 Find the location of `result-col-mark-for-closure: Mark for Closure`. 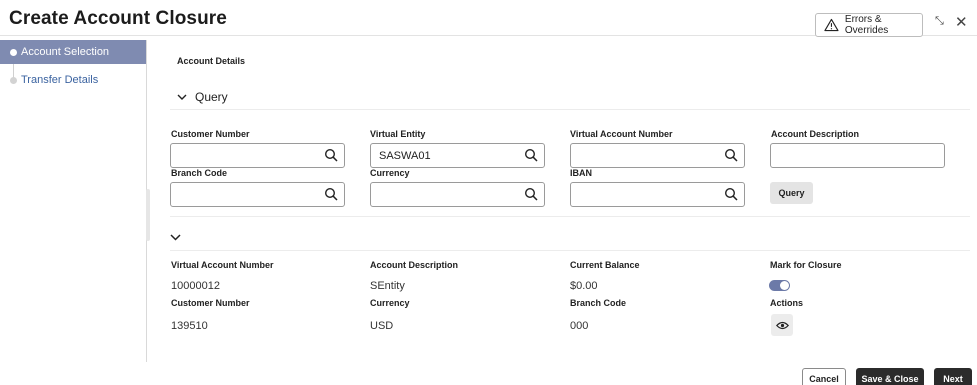

result-col-mark-for-closure: Mark for Closure is located at coordinates (806, 265).